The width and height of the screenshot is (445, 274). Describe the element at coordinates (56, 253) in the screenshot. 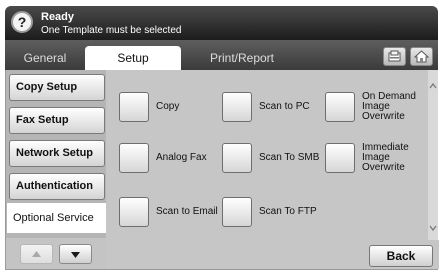

I see `sidebar-scroll-controls` at that location.